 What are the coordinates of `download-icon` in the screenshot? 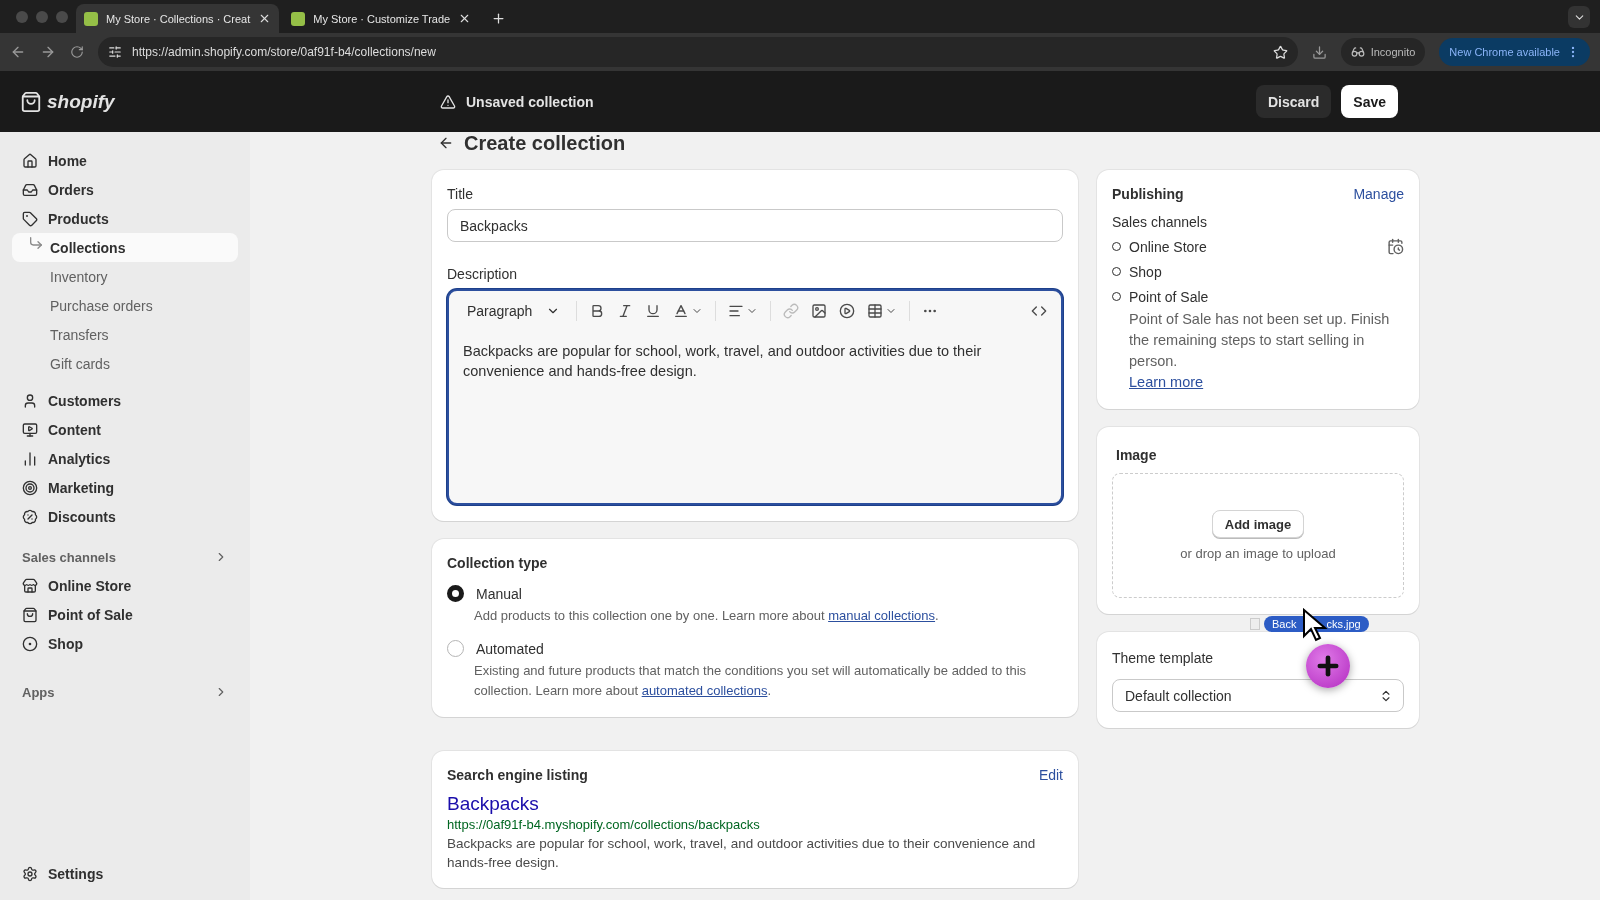 It's located at (1319, 52).